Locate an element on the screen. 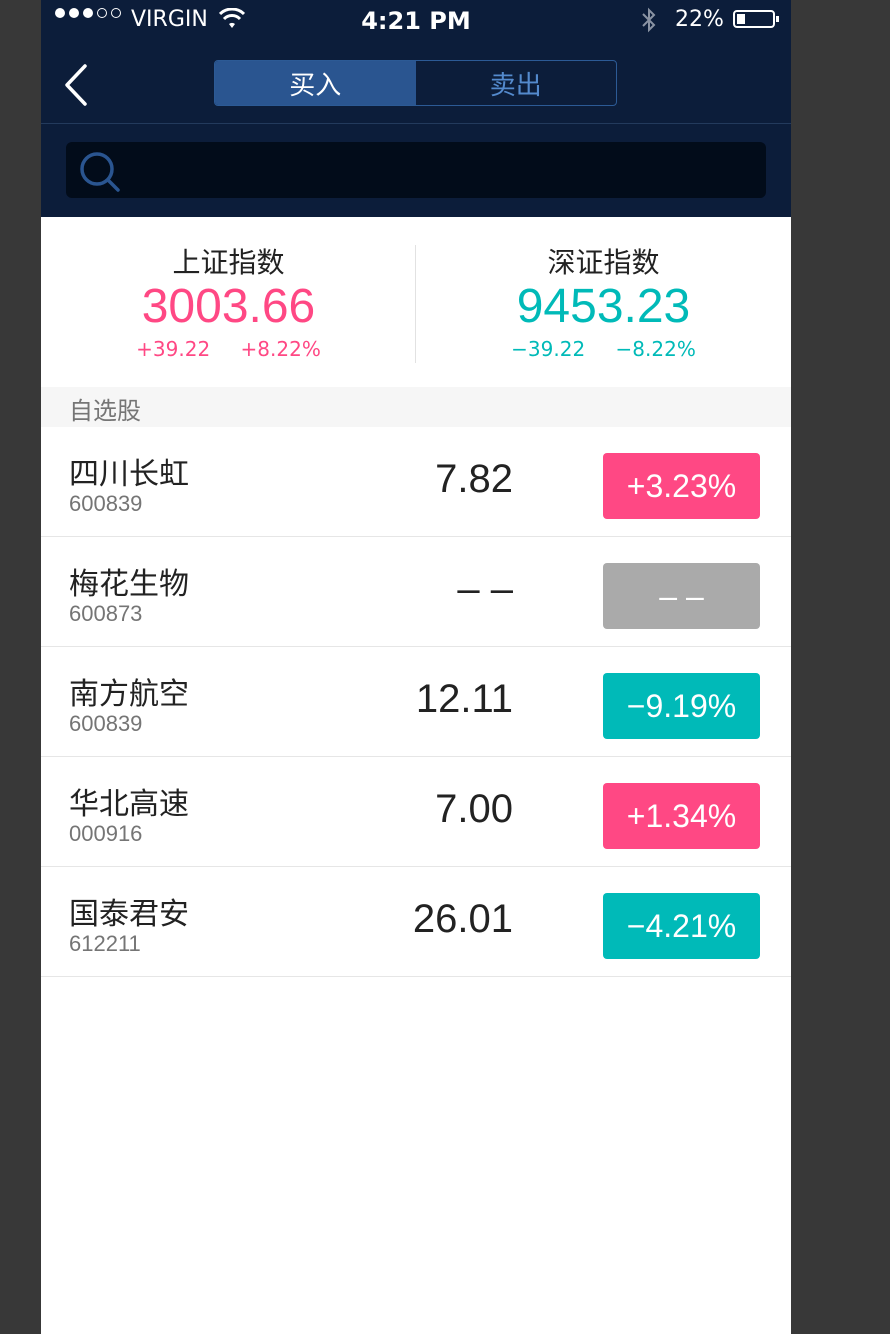  stock-row: 南方航空 600839 12.11 −9.19% is located at coordinates (416, 702).